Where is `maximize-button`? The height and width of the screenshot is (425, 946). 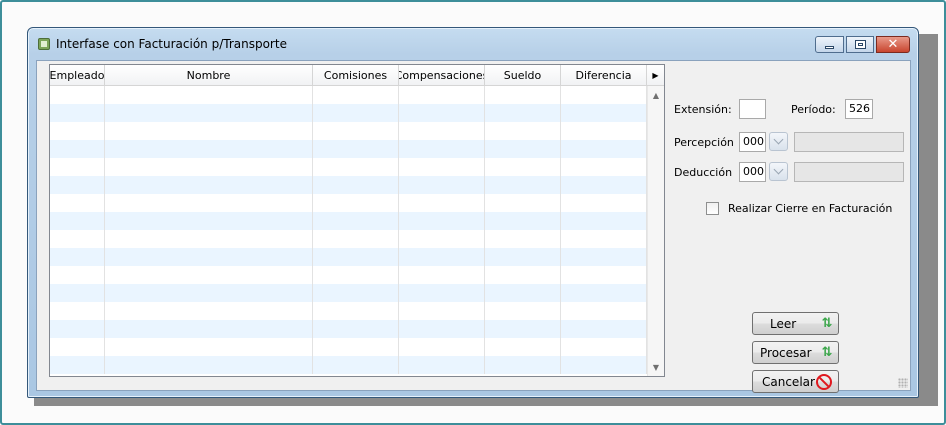
maximize-button is located at coordinates (860, 44).